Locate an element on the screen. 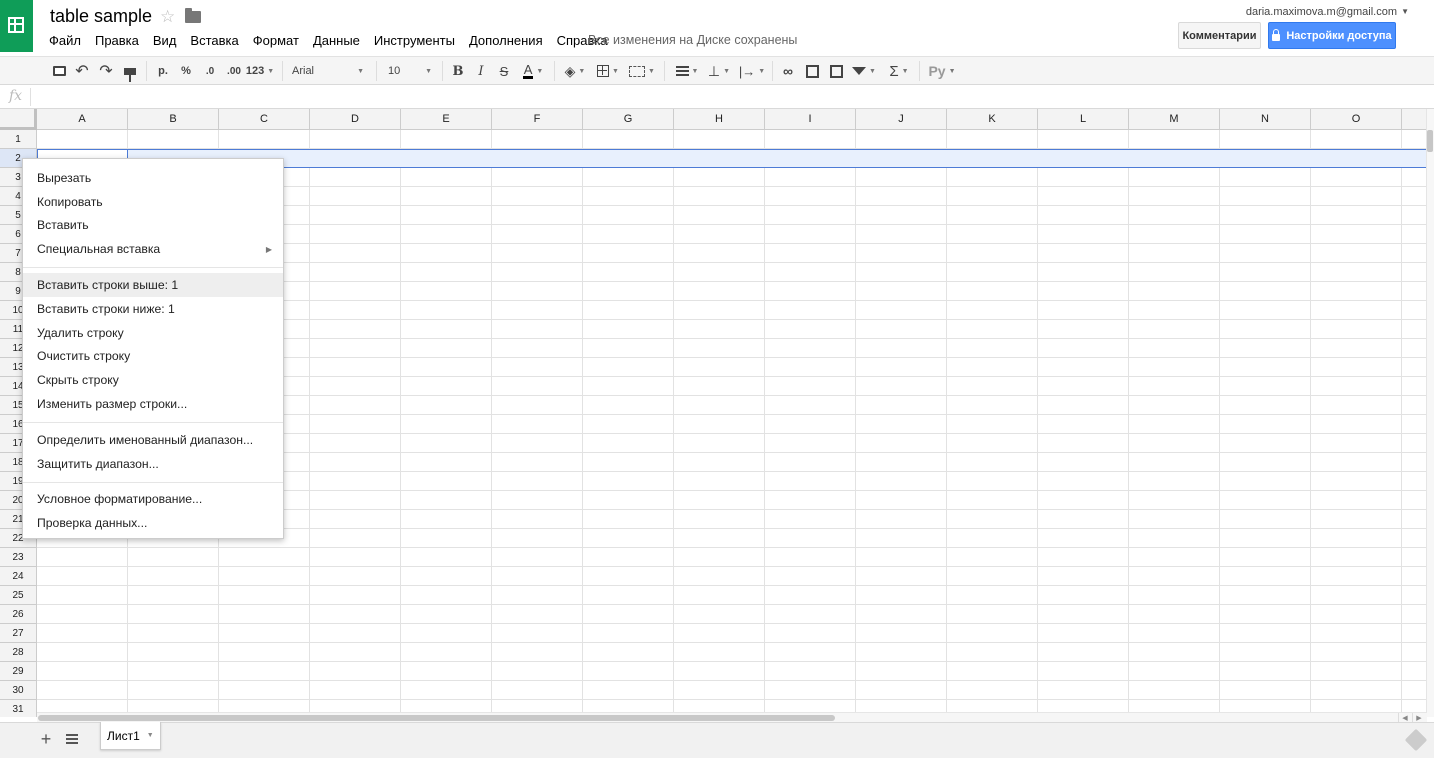 This screenshot has width=1434, height=758. filter-button: ▼ is located at coordinates (864, 71).